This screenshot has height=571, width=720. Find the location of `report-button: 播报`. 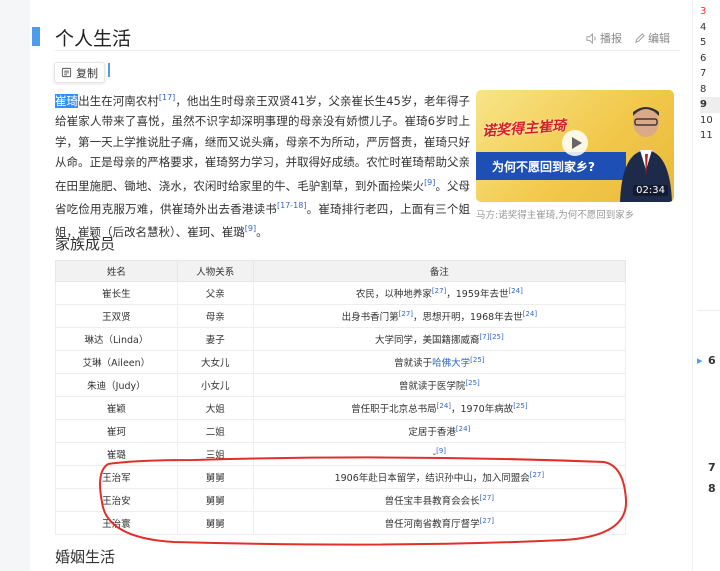

report-button: 播报 is located at coordinates (604, 38).